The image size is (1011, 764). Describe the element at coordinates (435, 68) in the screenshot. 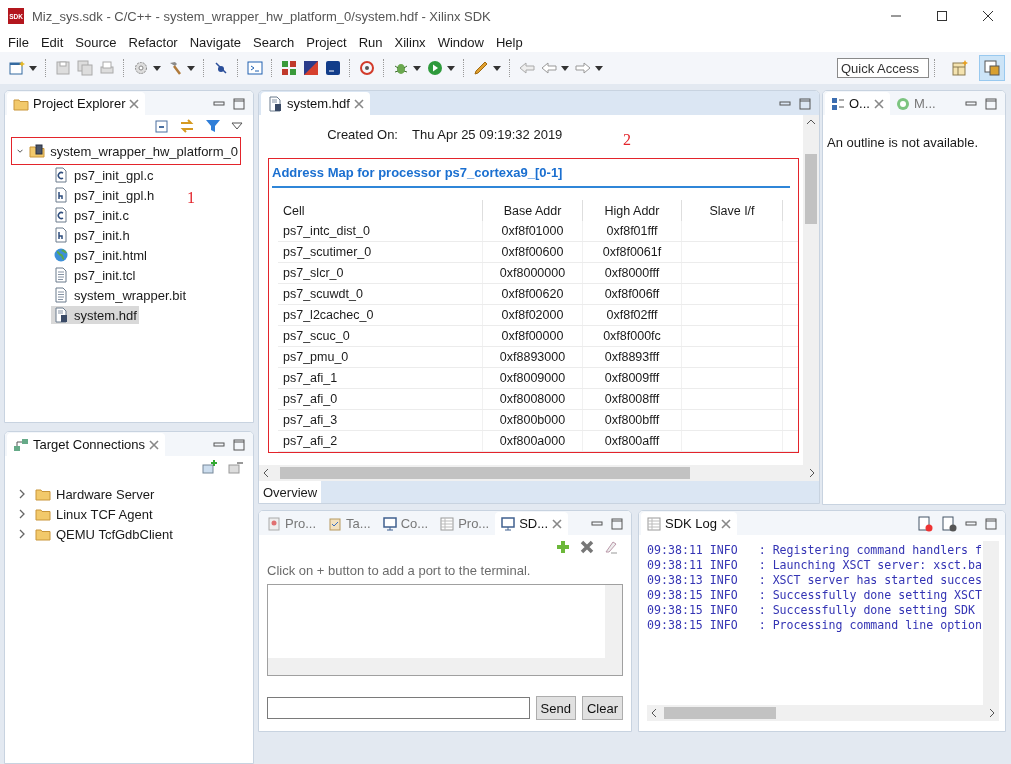

I see `run-icon` at that location.